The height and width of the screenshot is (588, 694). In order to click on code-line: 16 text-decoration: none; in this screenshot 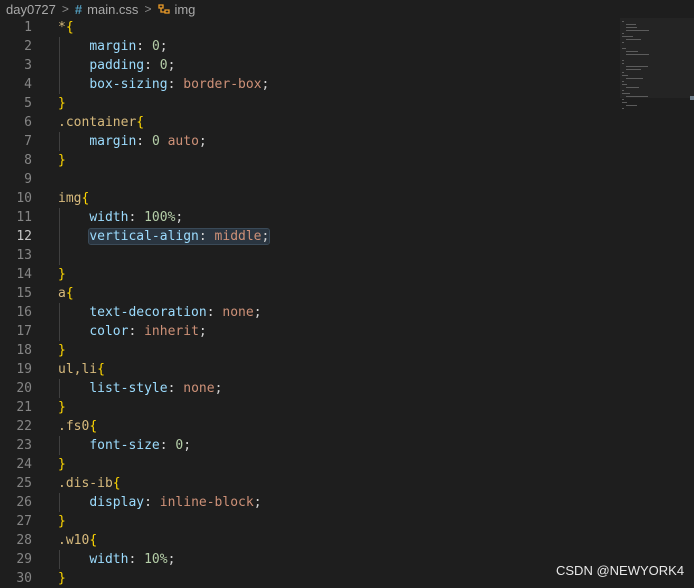, I will do `click(347, 312)`.